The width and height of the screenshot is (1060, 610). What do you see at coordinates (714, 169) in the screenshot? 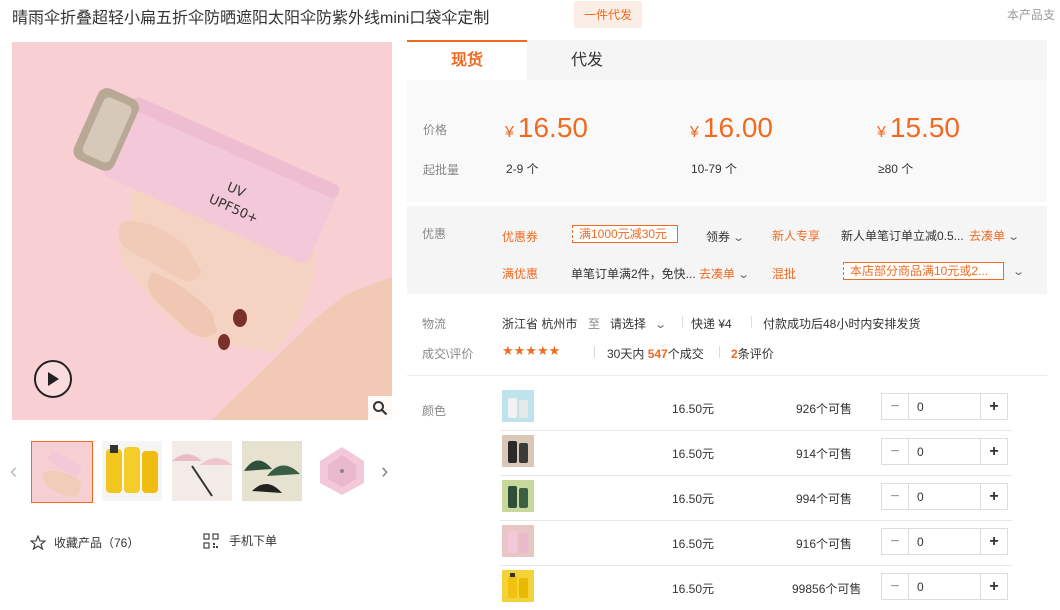
I see `moq-tier-2: 10-79 个` at bounding box center [714, 169].